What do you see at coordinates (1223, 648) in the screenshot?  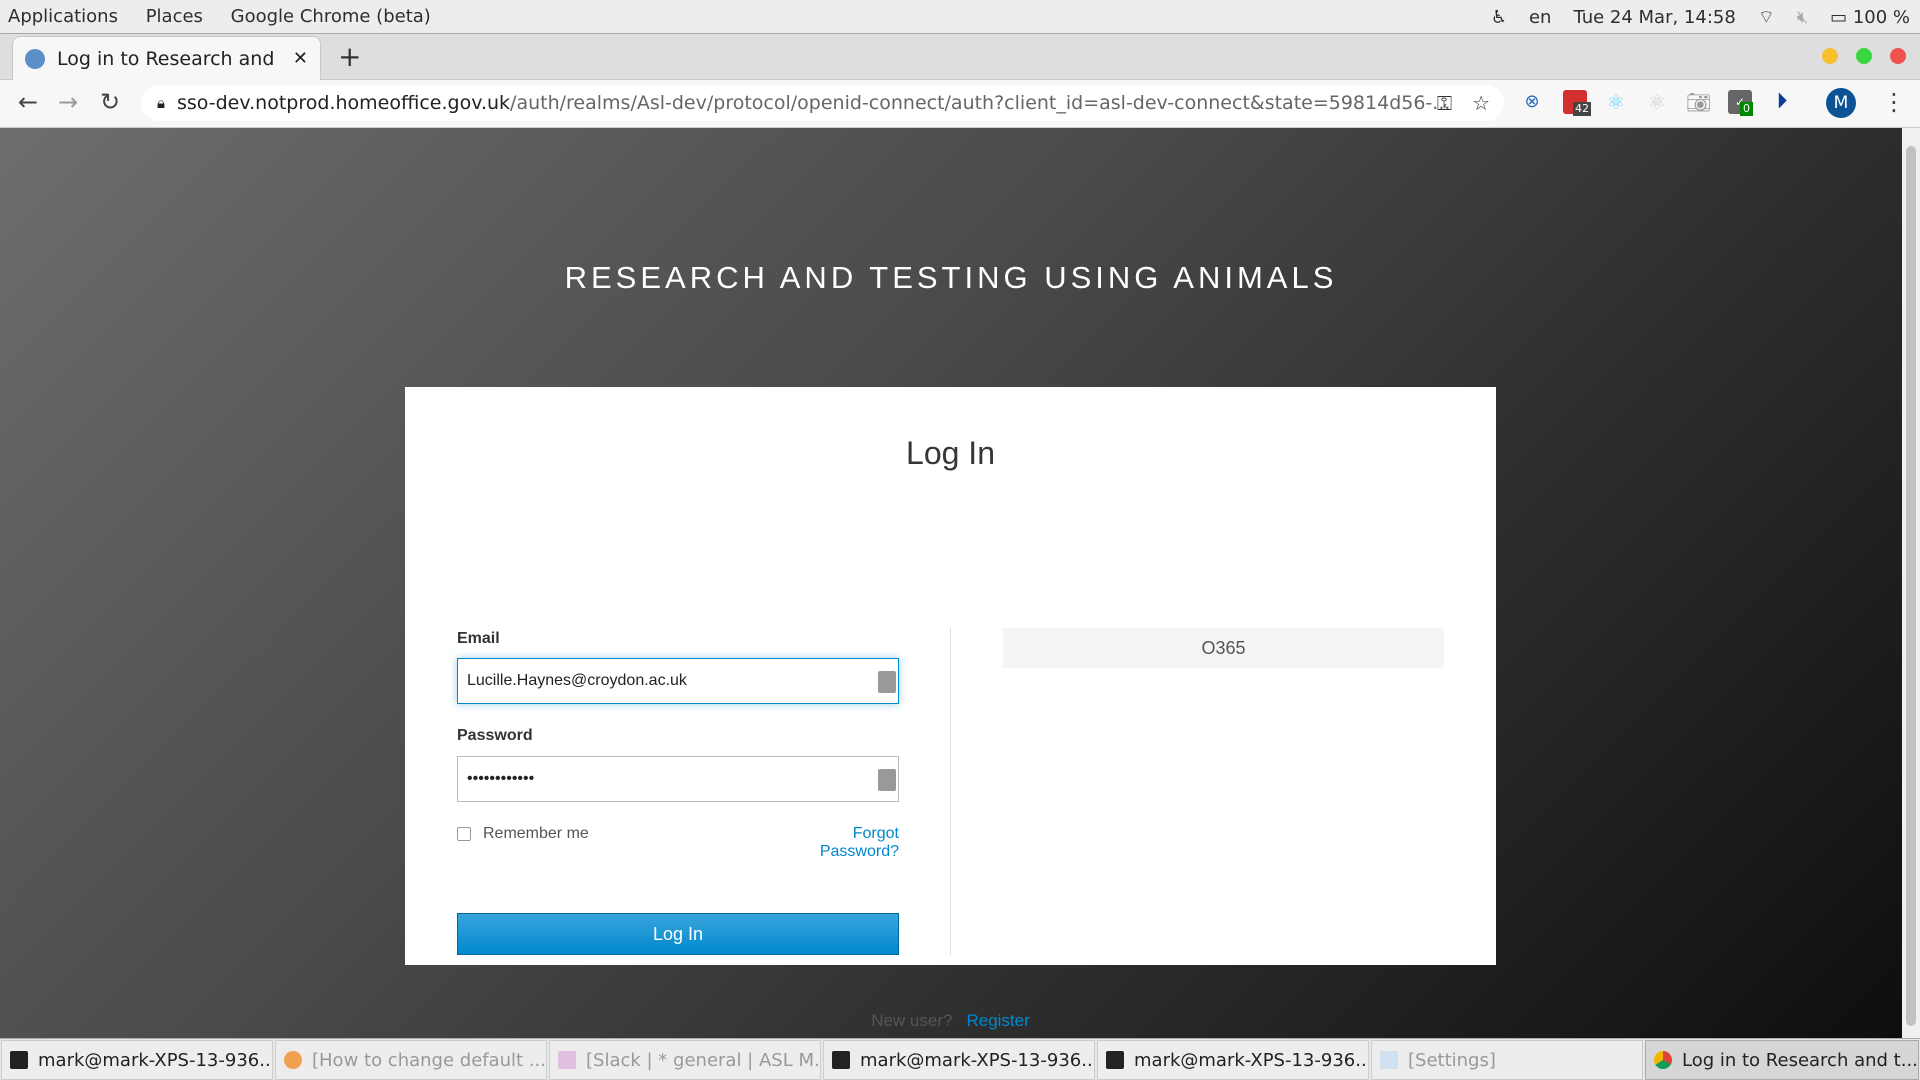 I see `o365-provider-button: O365` at bounding box center [1223, 648].